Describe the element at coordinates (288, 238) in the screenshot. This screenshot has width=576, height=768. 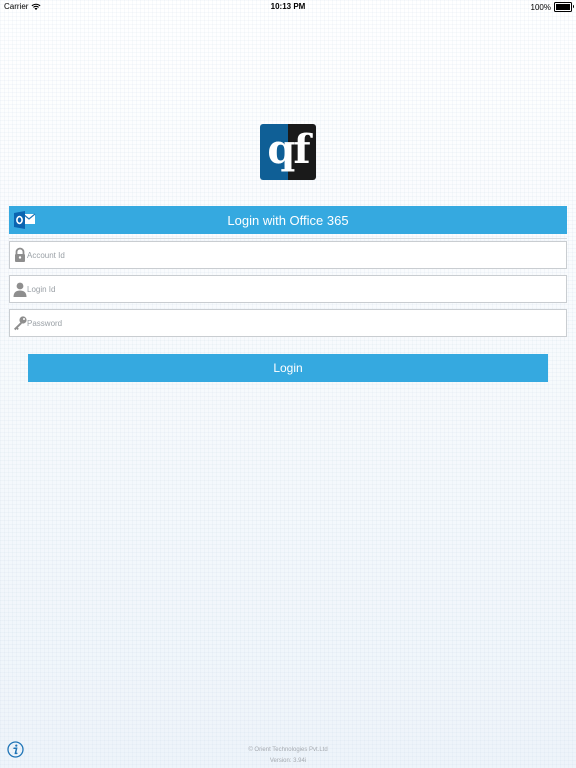
I see `divider` at that location.